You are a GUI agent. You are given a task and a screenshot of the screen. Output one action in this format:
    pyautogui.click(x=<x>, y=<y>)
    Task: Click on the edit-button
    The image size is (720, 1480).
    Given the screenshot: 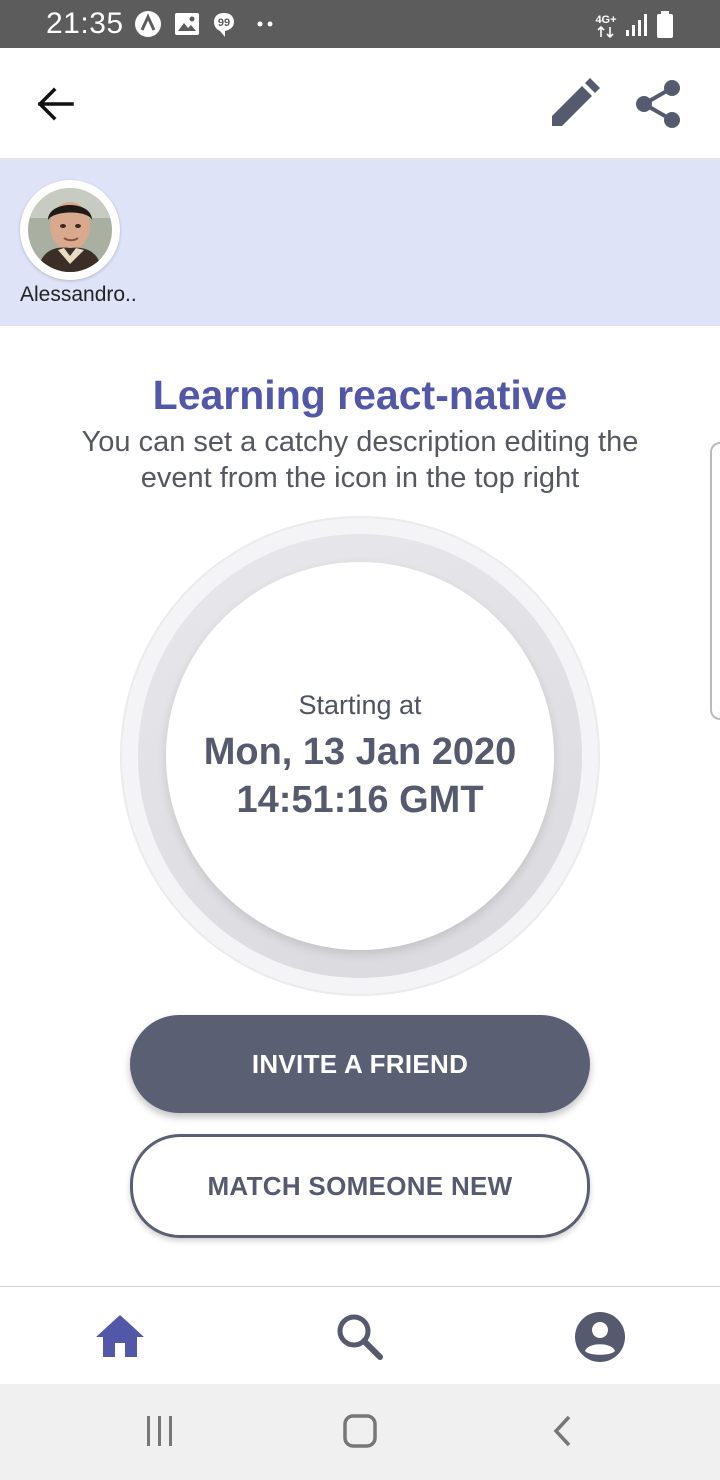 What is the action you would take?
    pyautogui.click(x=574, y=104)
    